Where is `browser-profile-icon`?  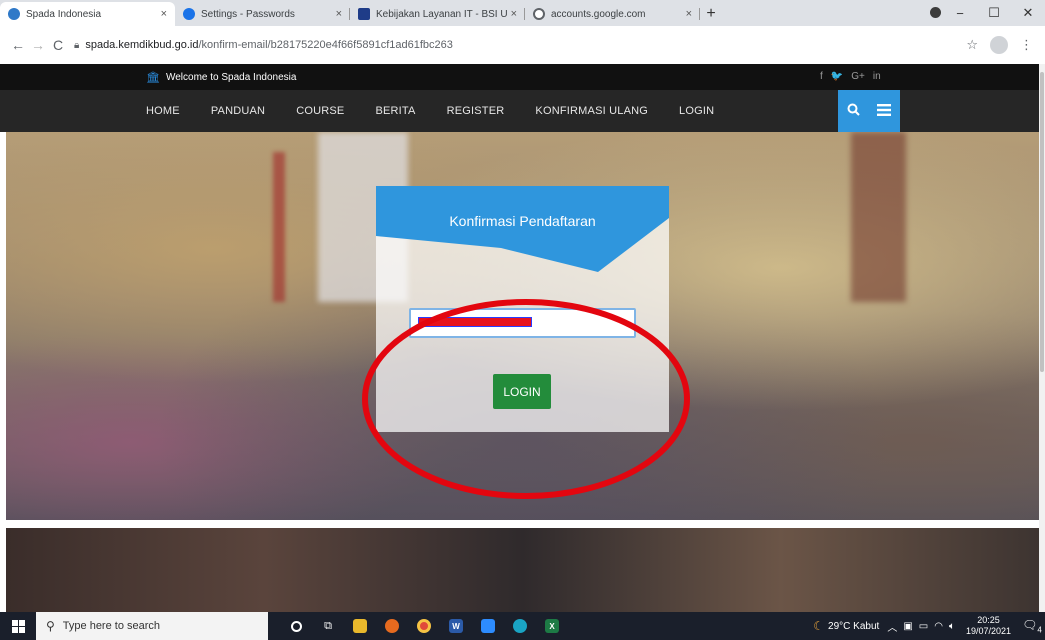 browser-profile-icon is located at coordinates (935, 12).